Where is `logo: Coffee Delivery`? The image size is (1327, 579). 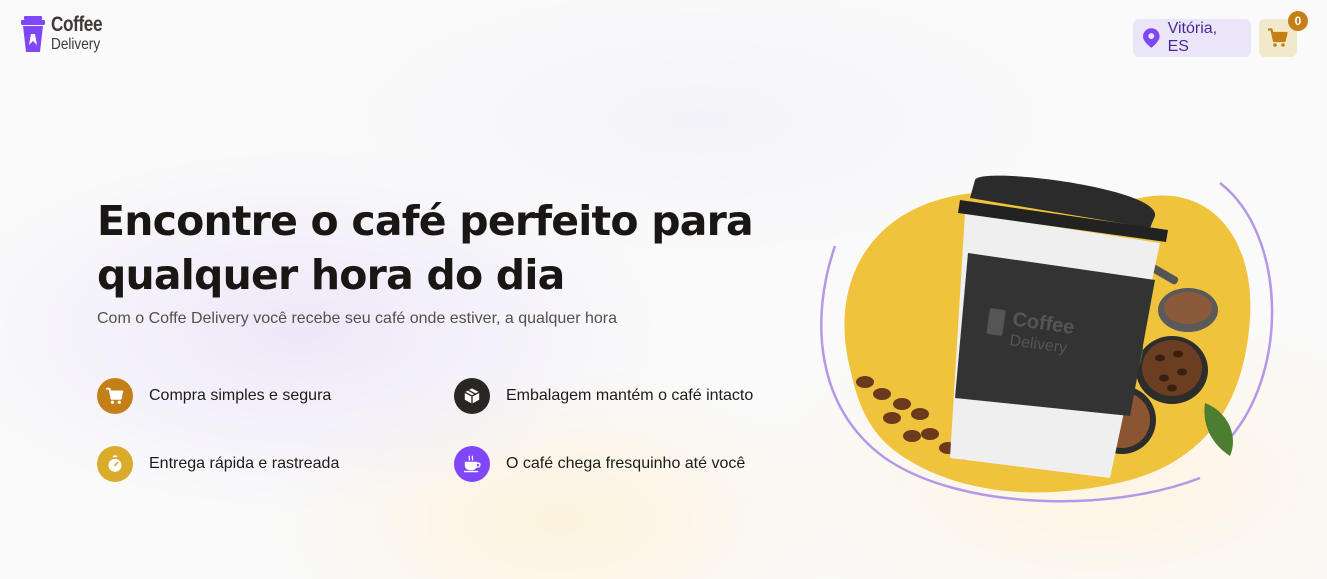 logo: Coffee Delivery is located at coordinates (66, 34).